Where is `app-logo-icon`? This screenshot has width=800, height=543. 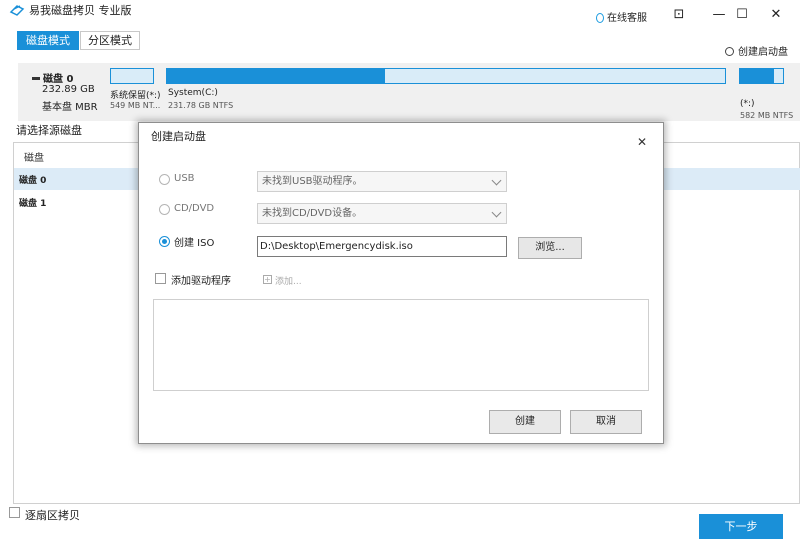
app-logo-icon is located at coordinates (17, 10).